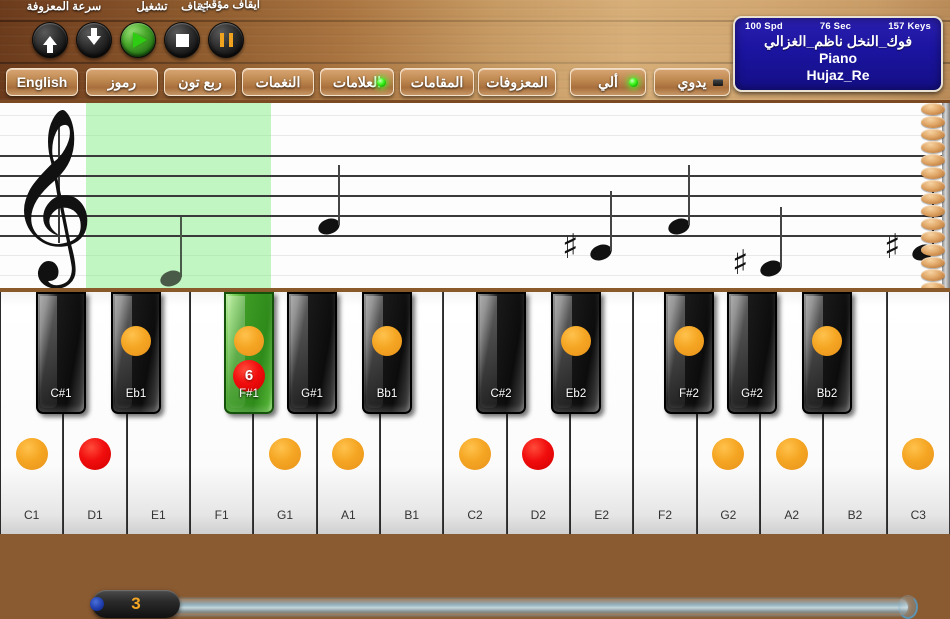 The height and width of the screenshot is (619, 950). I want to click on btn-manual: يدوي, so click(692, 82).